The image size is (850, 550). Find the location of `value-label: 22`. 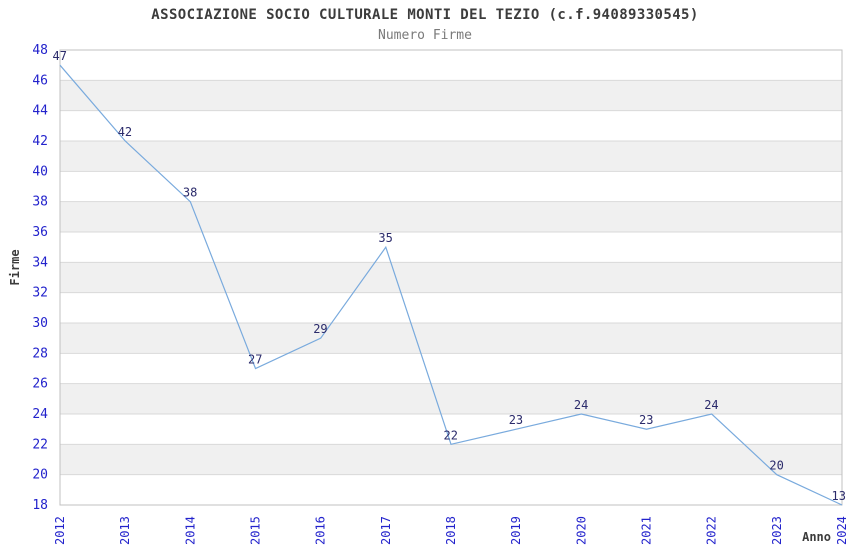

value-label: 22 is located at coordinates (451, 435).